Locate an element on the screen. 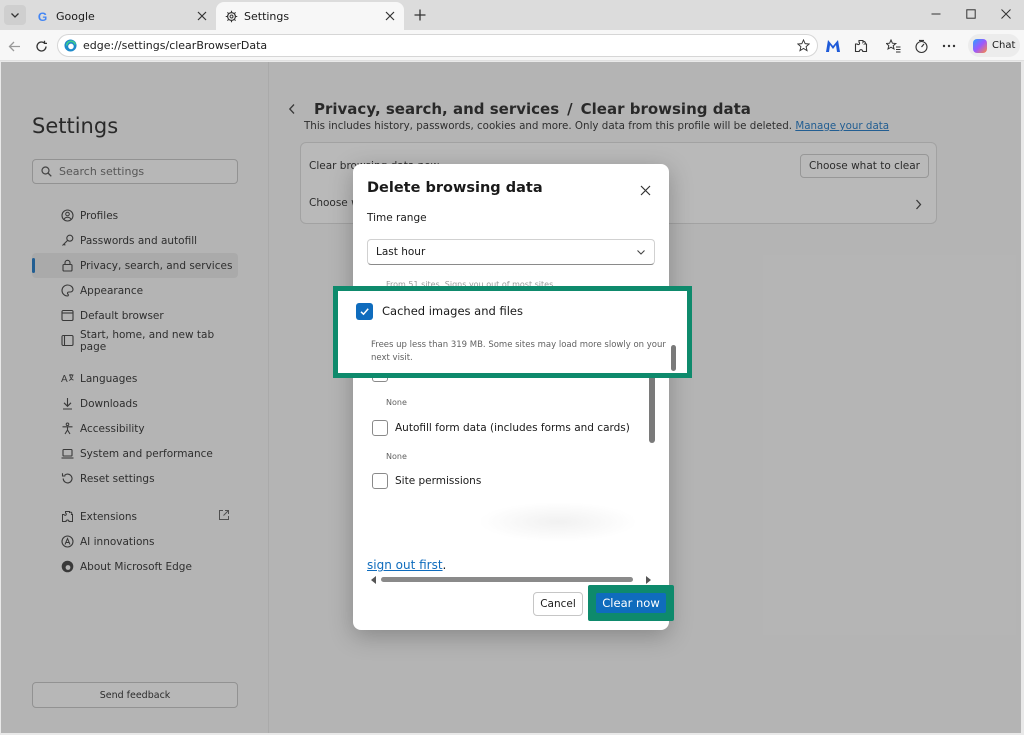 This screenshot has height=735, width=1024. chat-label: Chat is located at coordinates (1004, 45).